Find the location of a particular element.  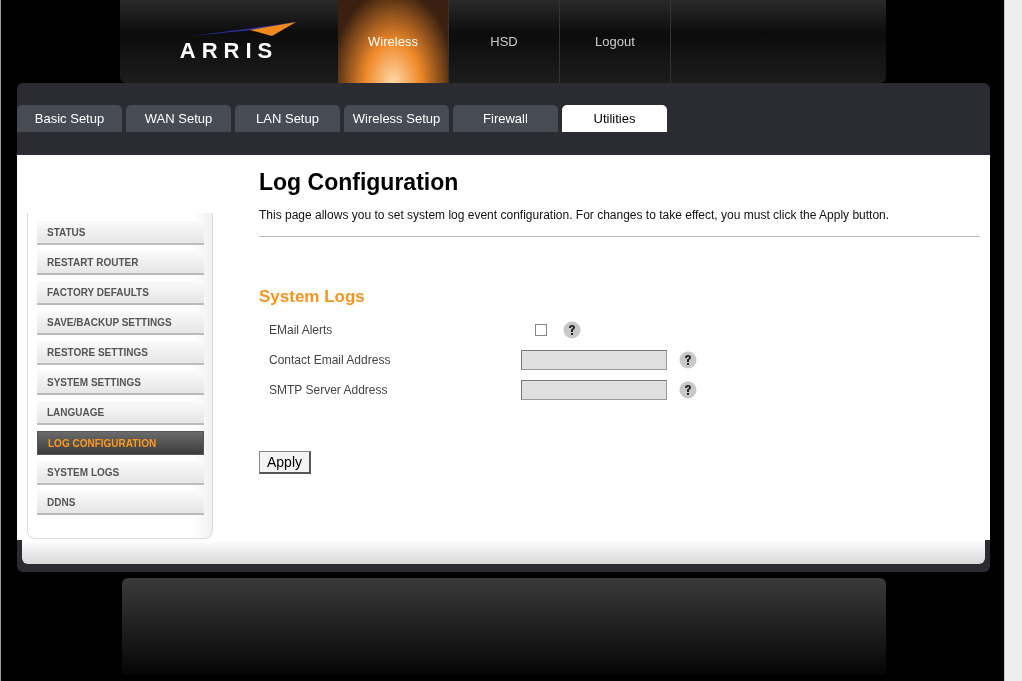

email-alerts-checkbox is located at coordinates (541, 330).